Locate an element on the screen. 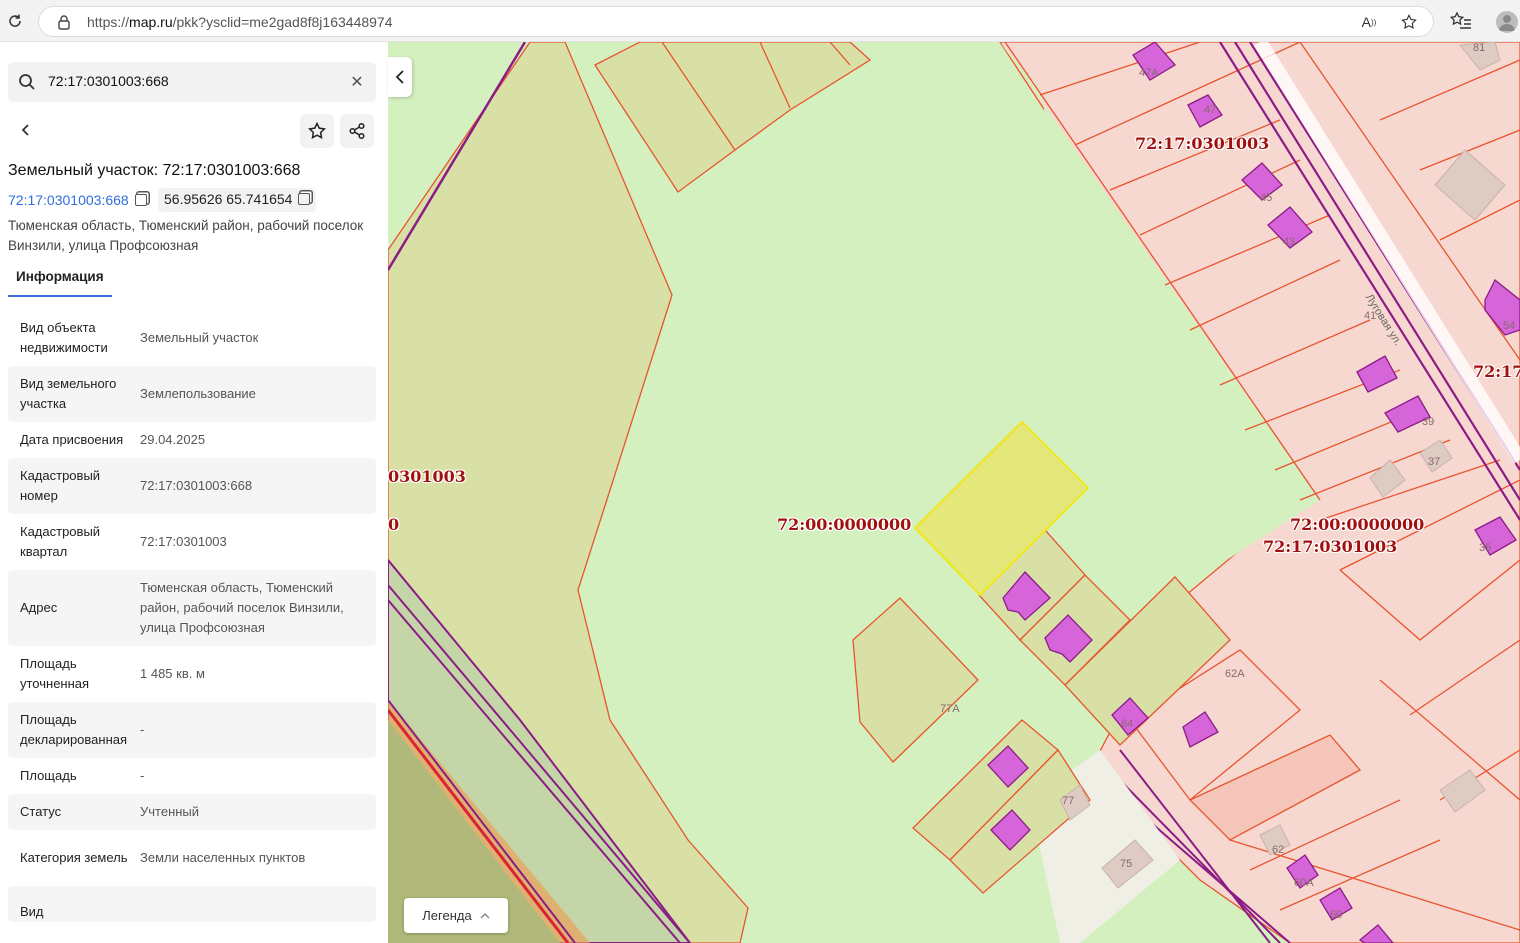 This screenshot has height=943, width=1520. house-number: 62А is located at coordinates (1235, 674).